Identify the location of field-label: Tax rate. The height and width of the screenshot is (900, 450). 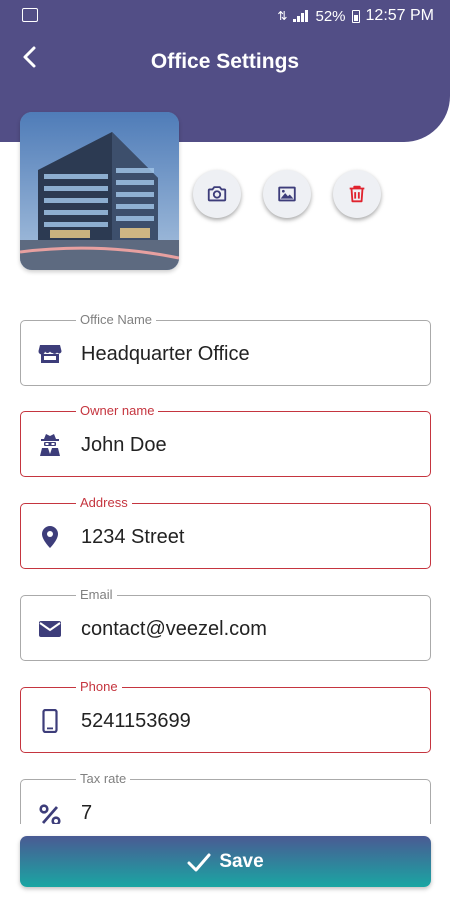
(103, 779).